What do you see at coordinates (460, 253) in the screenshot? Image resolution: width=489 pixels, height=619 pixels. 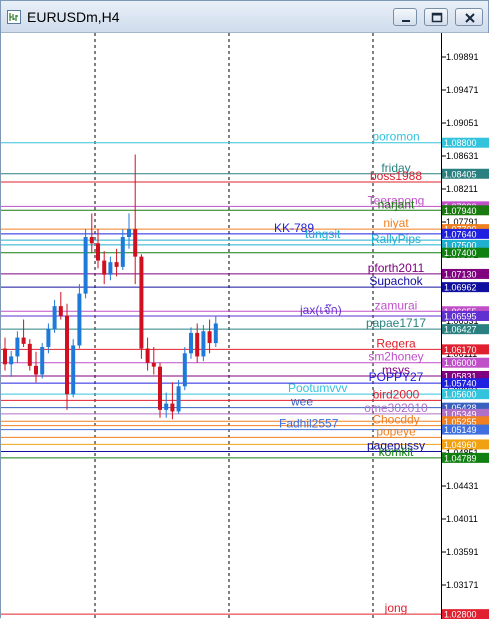 I see `price-tag-label: 1.07400` at bounding box center [460, 253].